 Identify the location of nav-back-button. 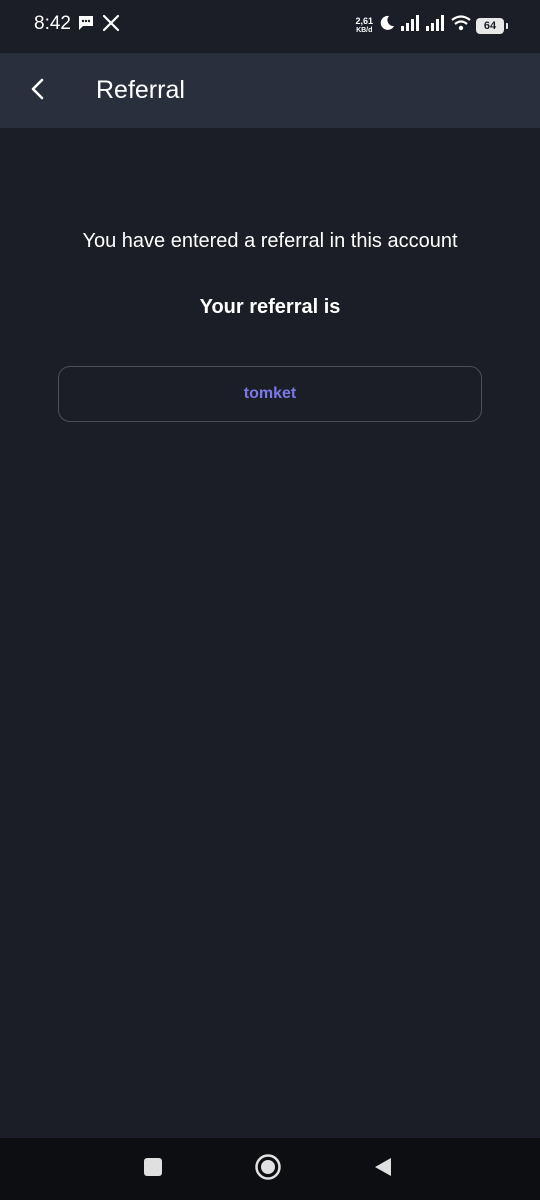
(383, 1169).